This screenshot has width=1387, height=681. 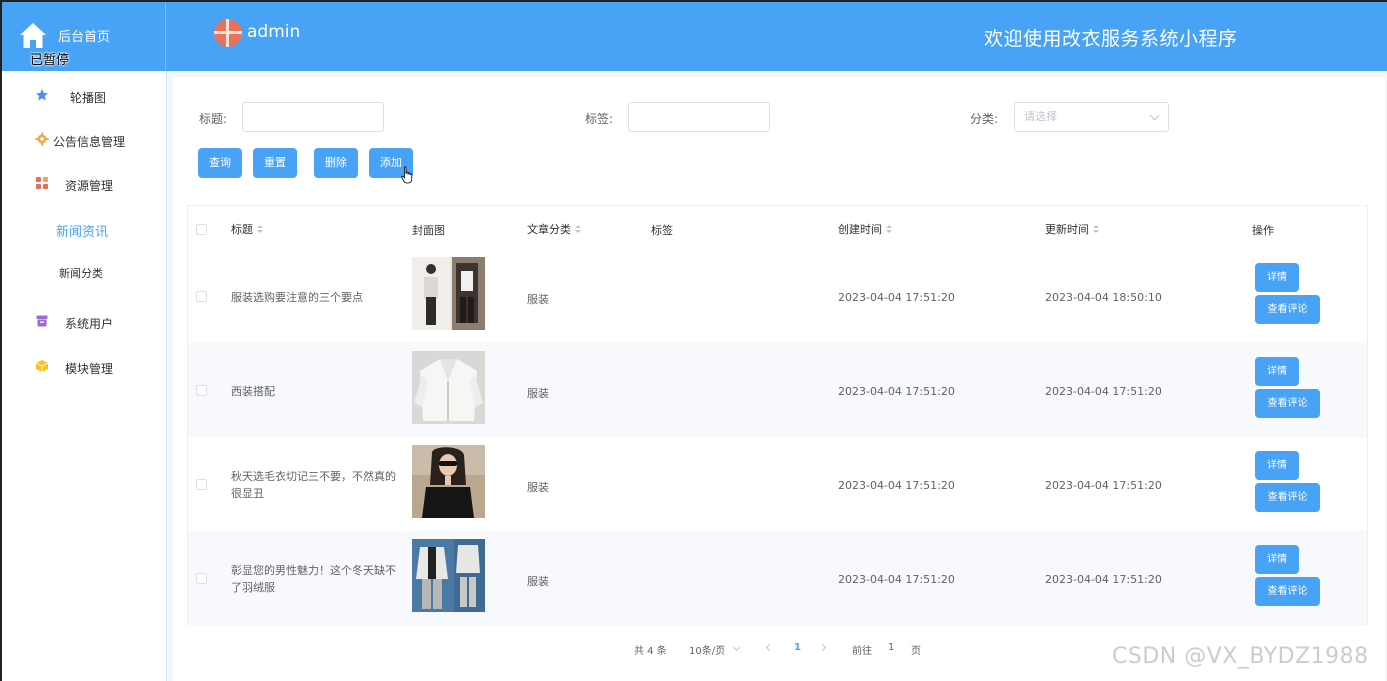 What do you see at coordinates (273, 32) in the screenshot?
I see `user-name: admin` at bounding box center [273, 32].